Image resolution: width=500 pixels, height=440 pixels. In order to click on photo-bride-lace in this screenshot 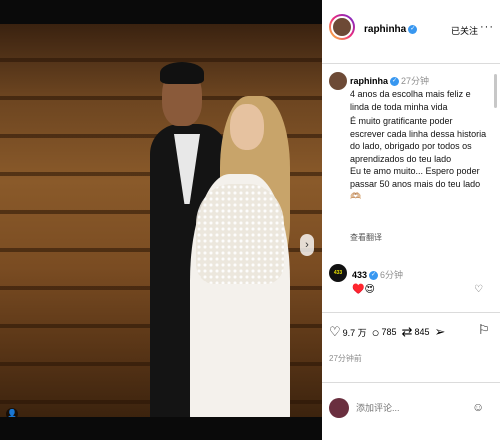, I will do `click(240, 234)`.